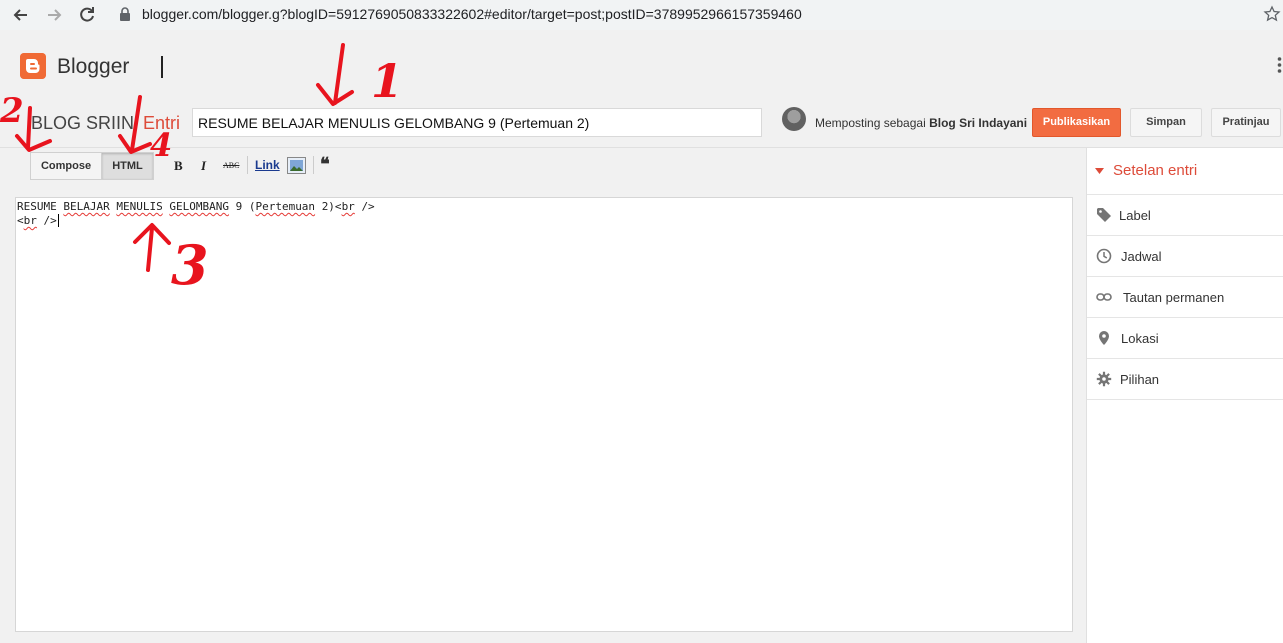  What do you see at coordinates (1174, 297) in the screenshot?
I see `sidebar-item-text: Tautan permanen` at bounding box center [1174, 297].